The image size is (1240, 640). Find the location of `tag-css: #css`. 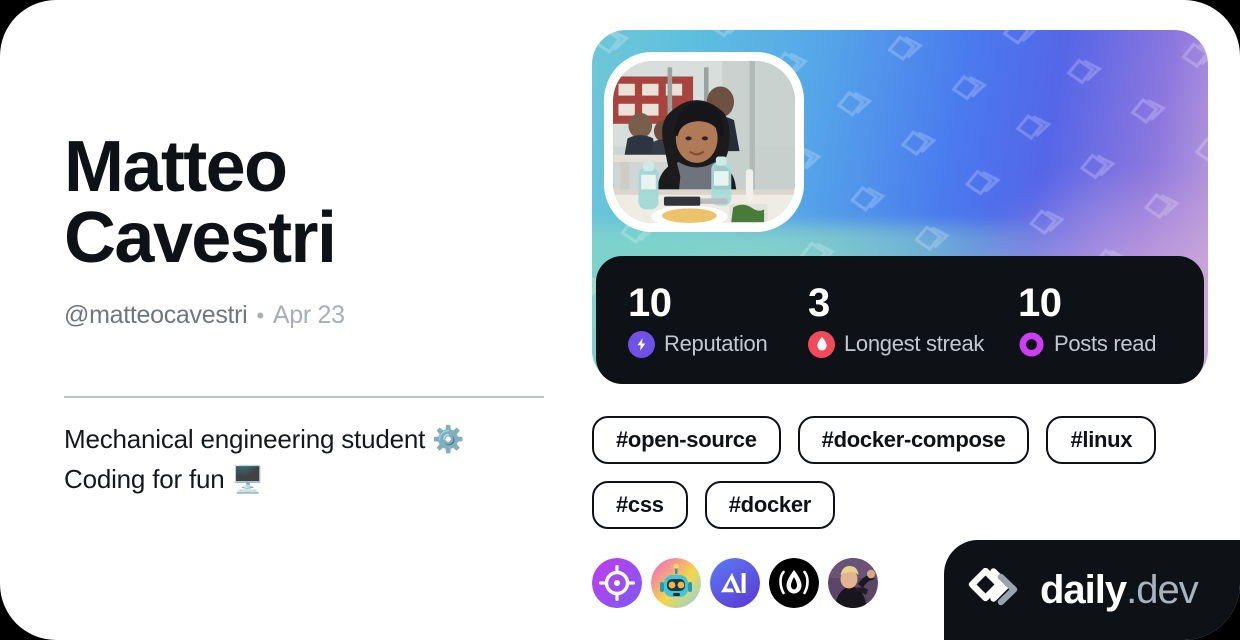

tag-css: #css is located at coordinates (640, 505).